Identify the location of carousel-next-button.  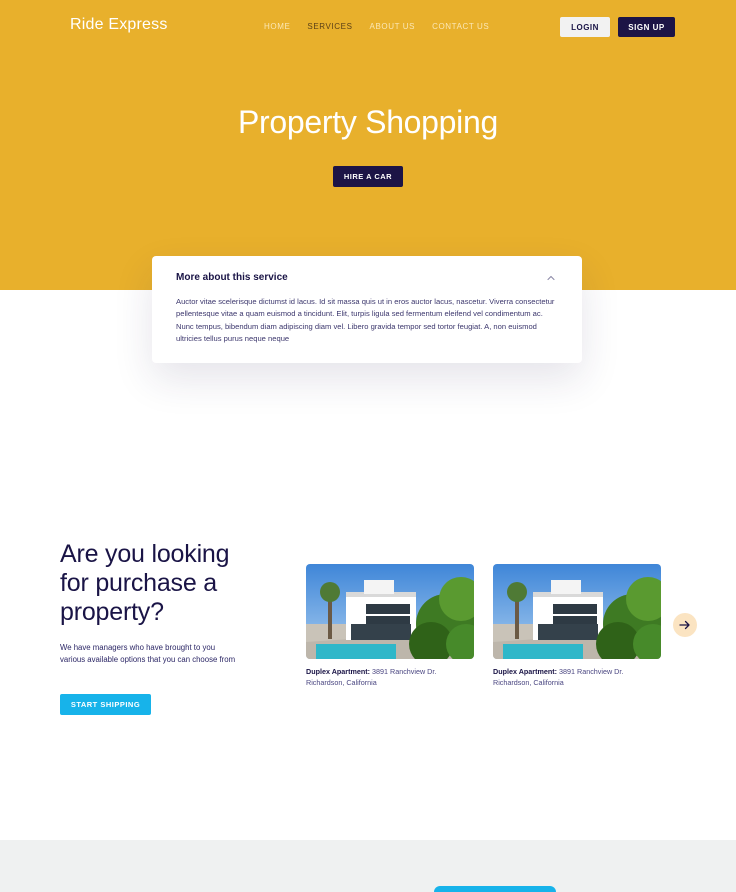
(685, 625).